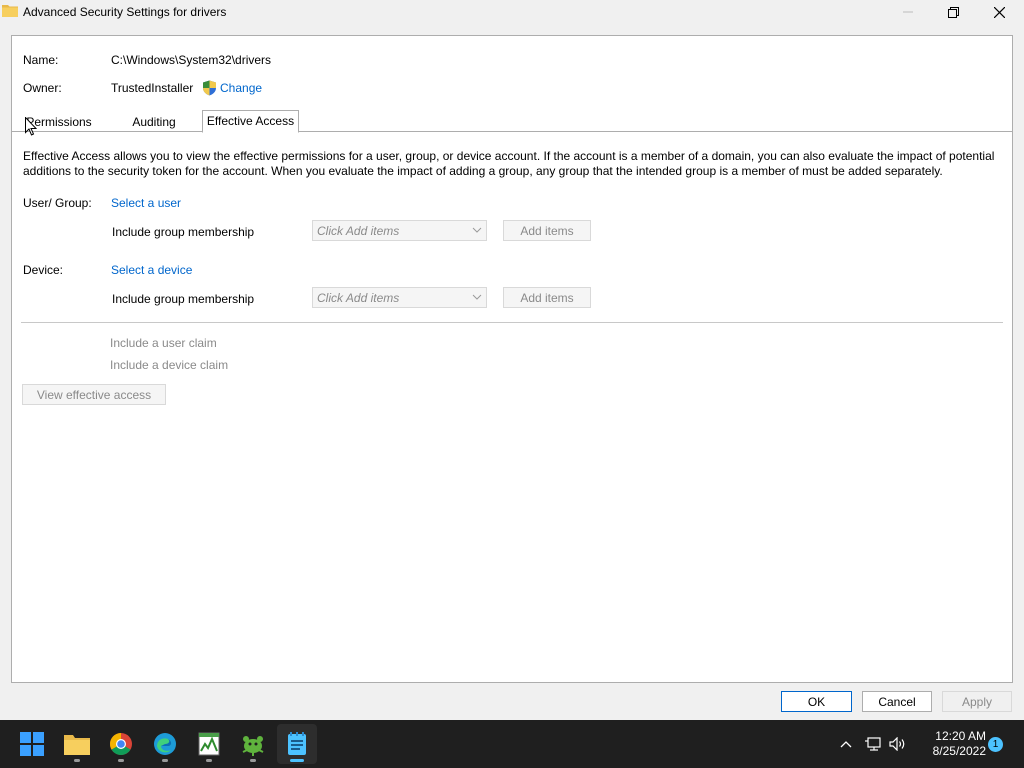 This screenshot has width=1024, height=768. I want to click on device-group-membership-dropdown: Click Add items, so click(399, 297).